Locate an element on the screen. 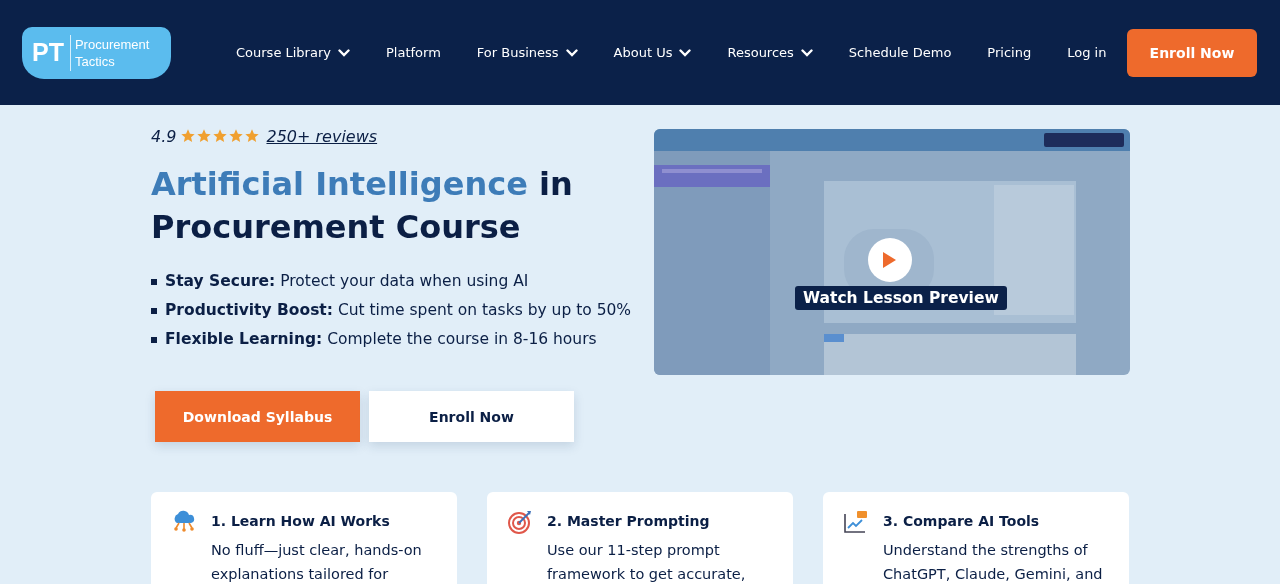 This screenshot has height=584, width=1280. play-icon is located at coordinates (889, 260).